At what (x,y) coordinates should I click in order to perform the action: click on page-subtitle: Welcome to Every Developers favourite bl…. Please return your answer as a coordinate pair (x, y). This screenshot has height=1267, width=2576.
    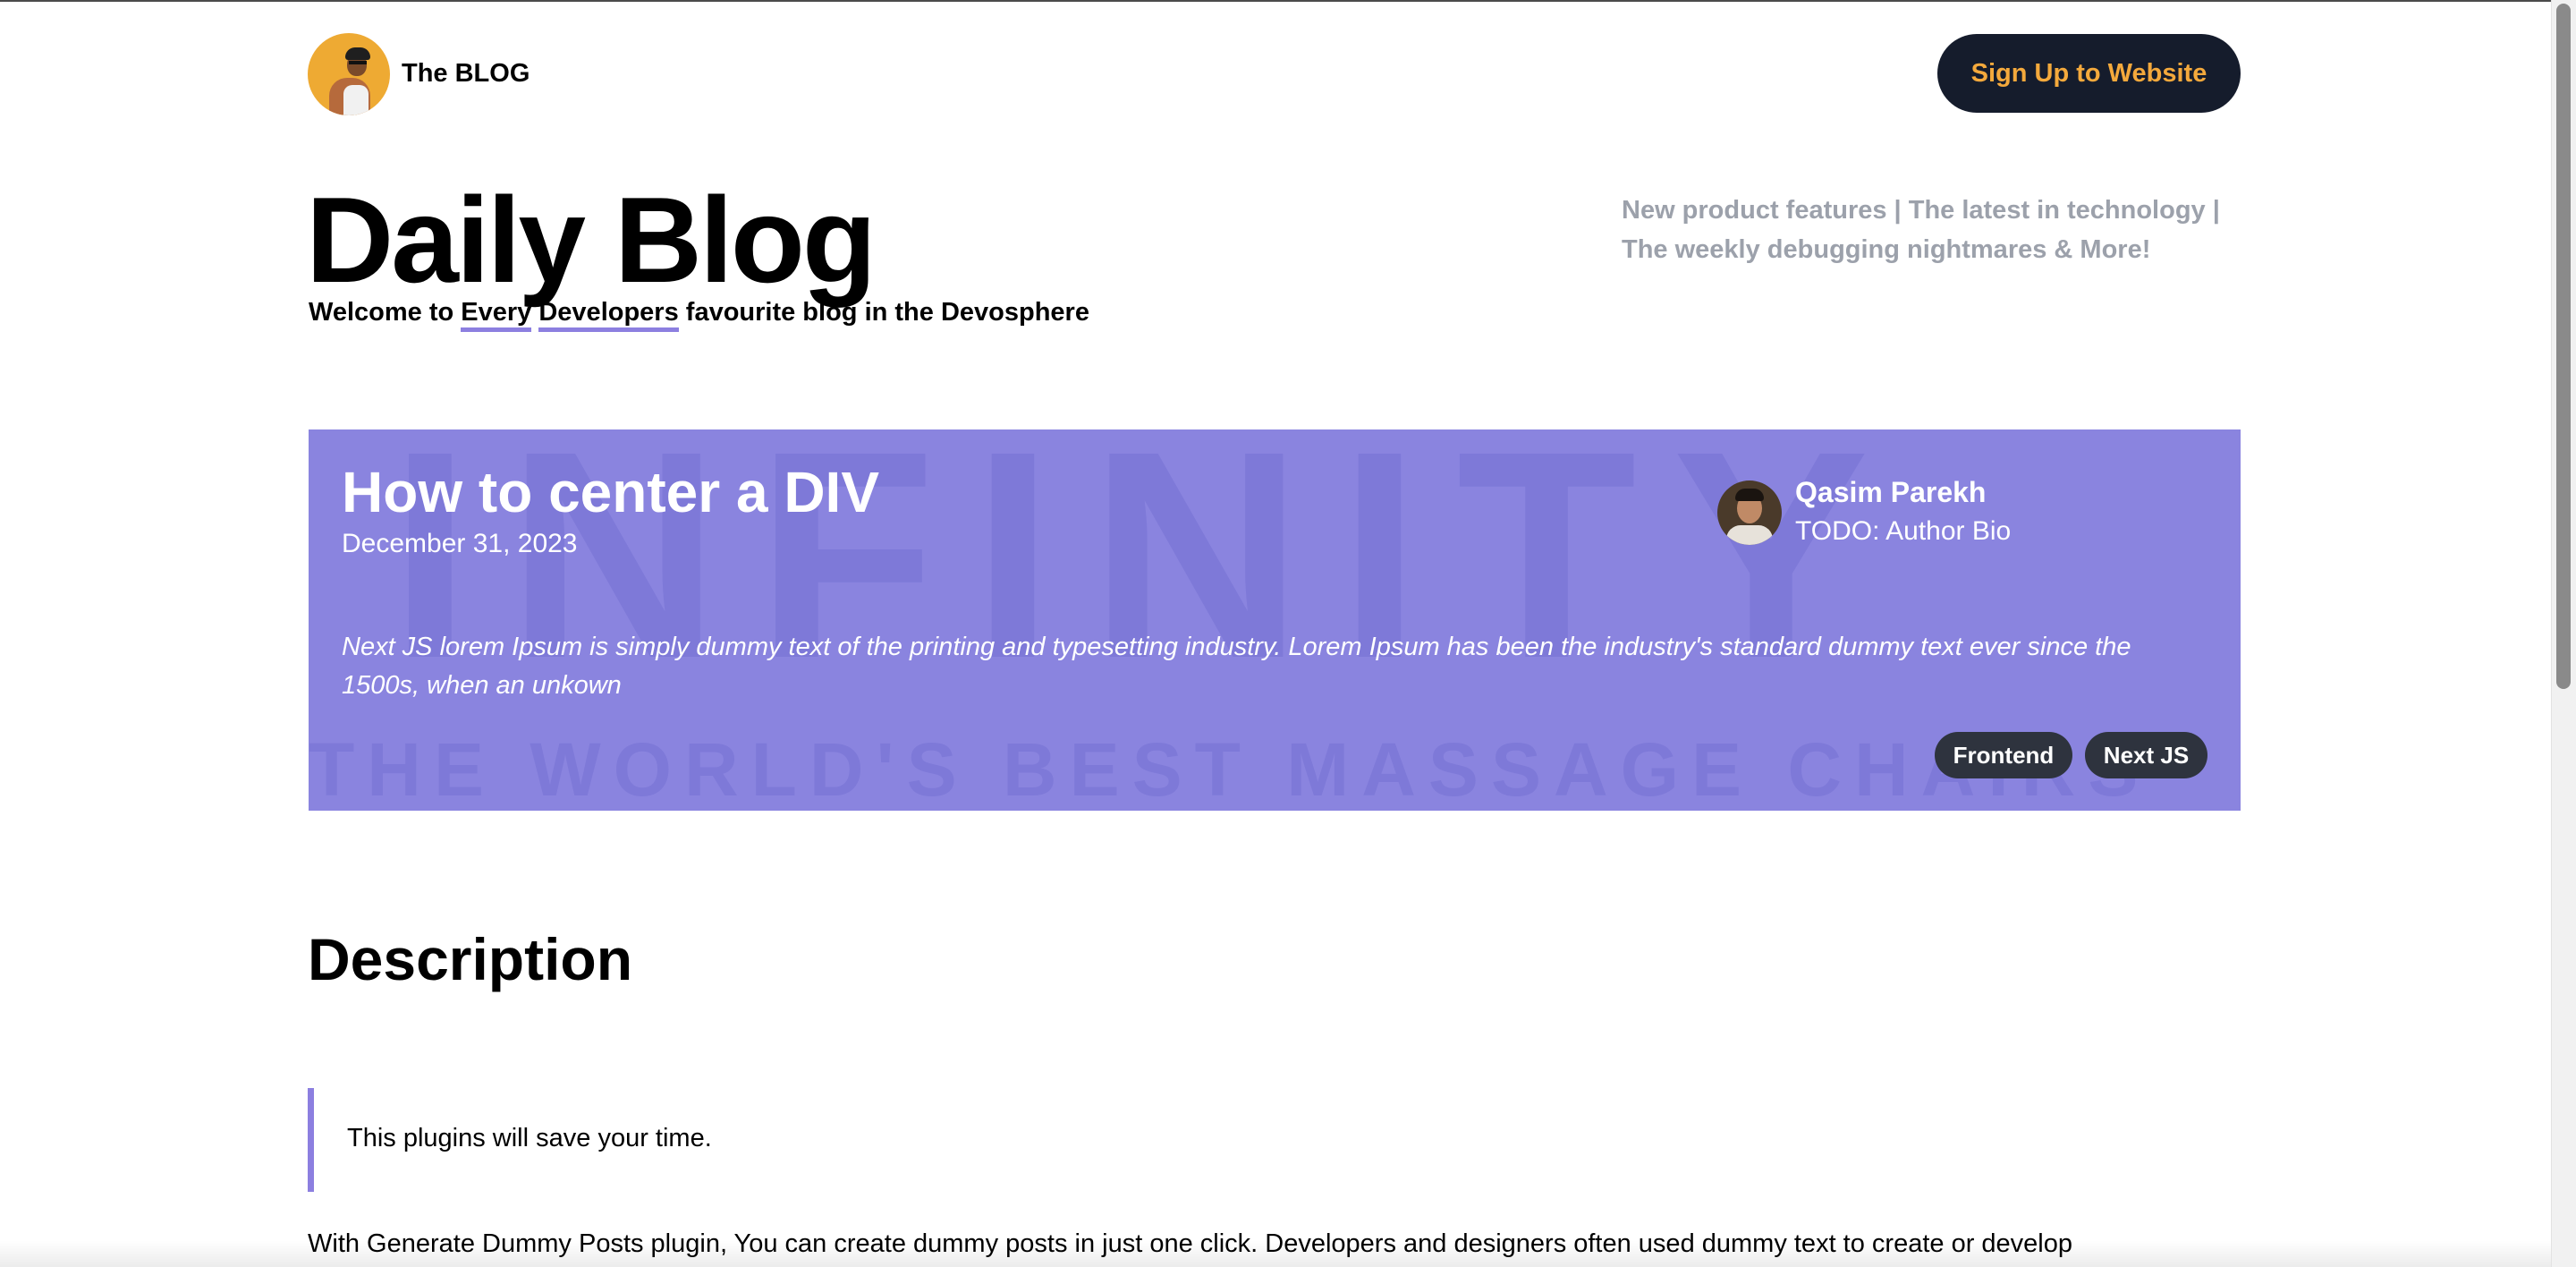
    Looking at the image, I should click on (699, 314).